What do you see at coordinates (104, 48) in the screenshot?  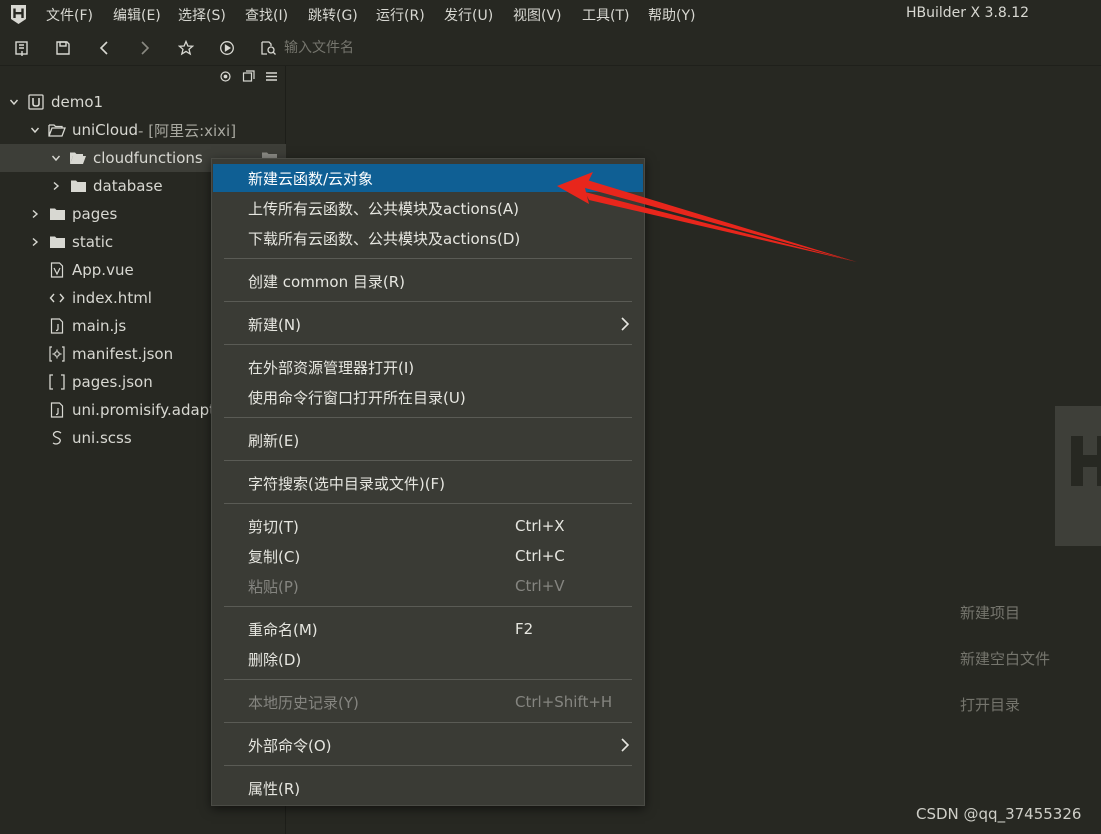 I see `back-icon` at bounding box center [104, 48].